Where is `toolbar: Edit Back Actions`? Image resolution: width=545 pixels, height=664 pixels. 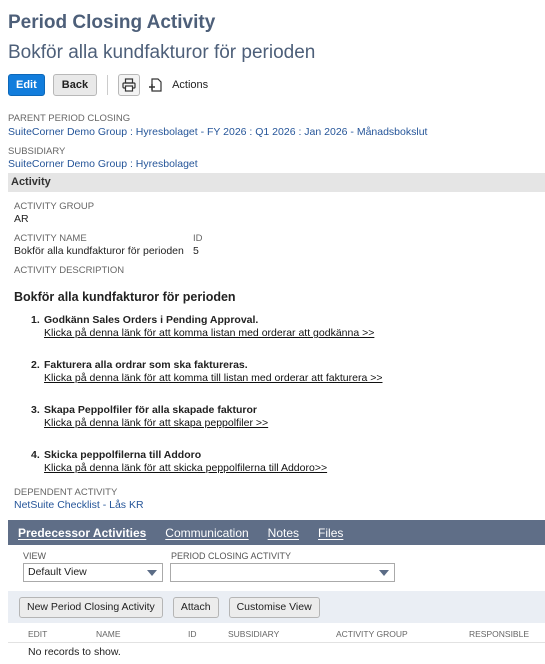
toolbar: Edit Back Actions is located at coordinates (108, 85).